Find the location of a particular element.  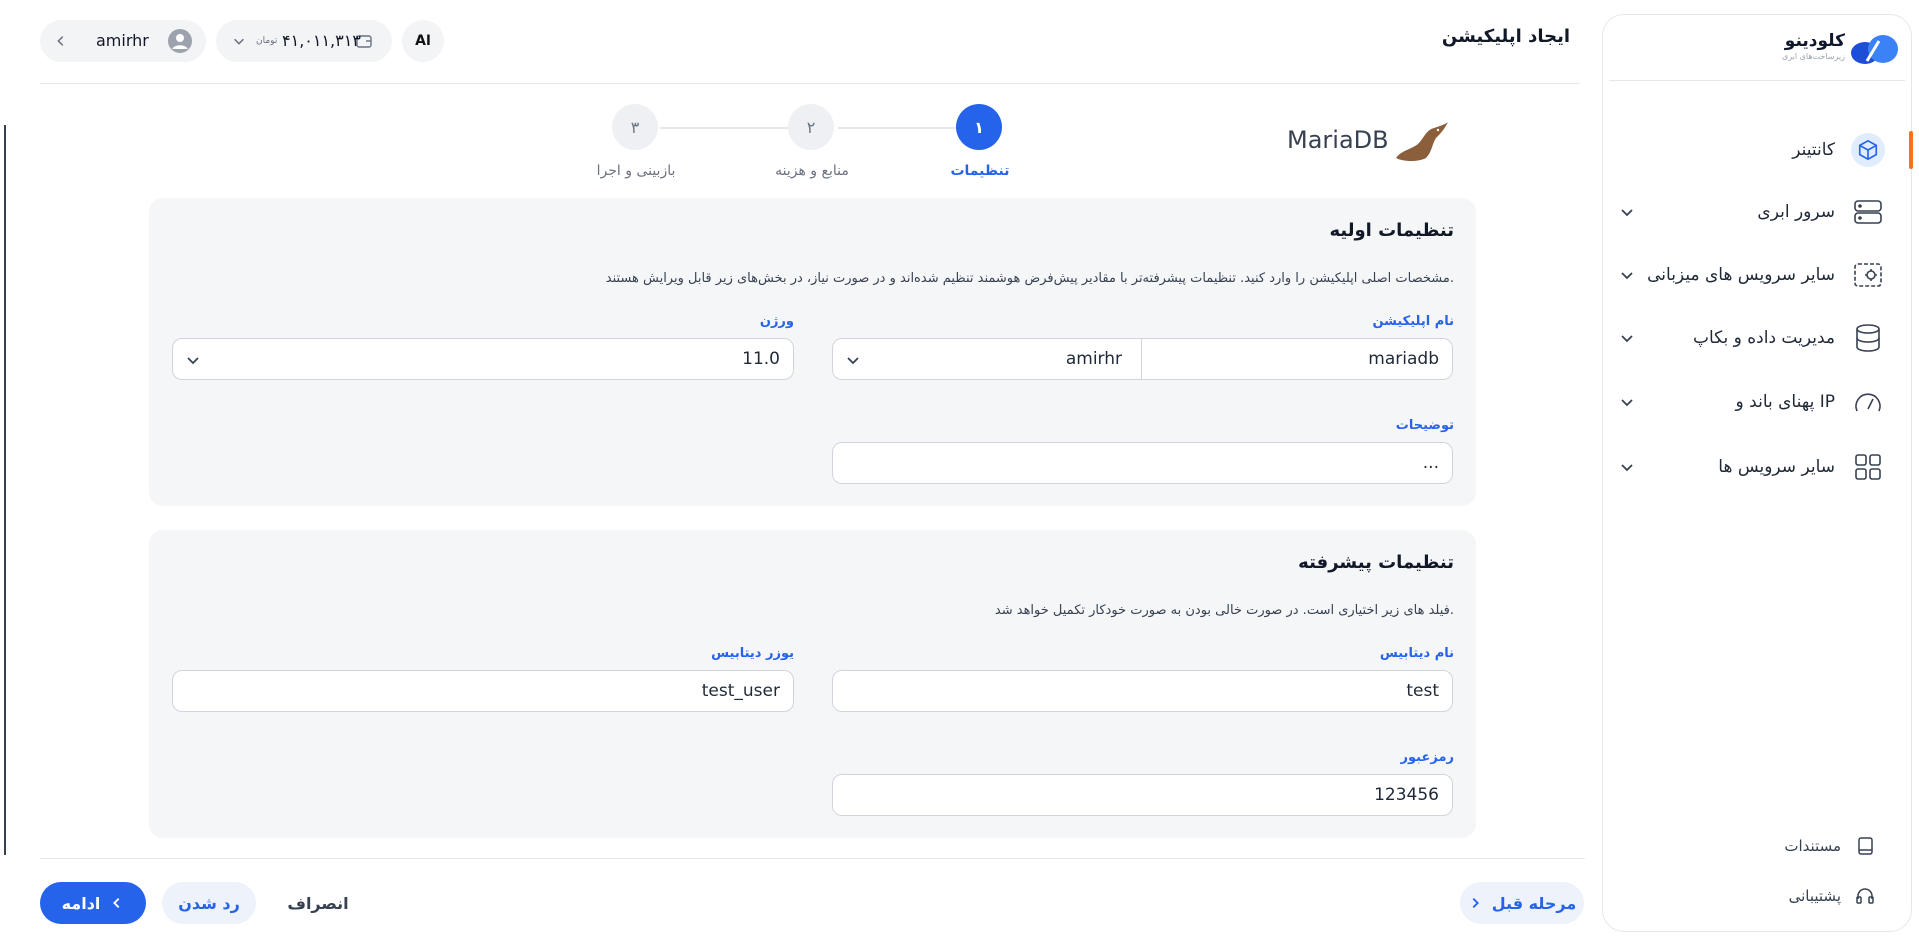

brand: کلودینو زیرساخت‌های ابری is located at coordinates (1813, 46).